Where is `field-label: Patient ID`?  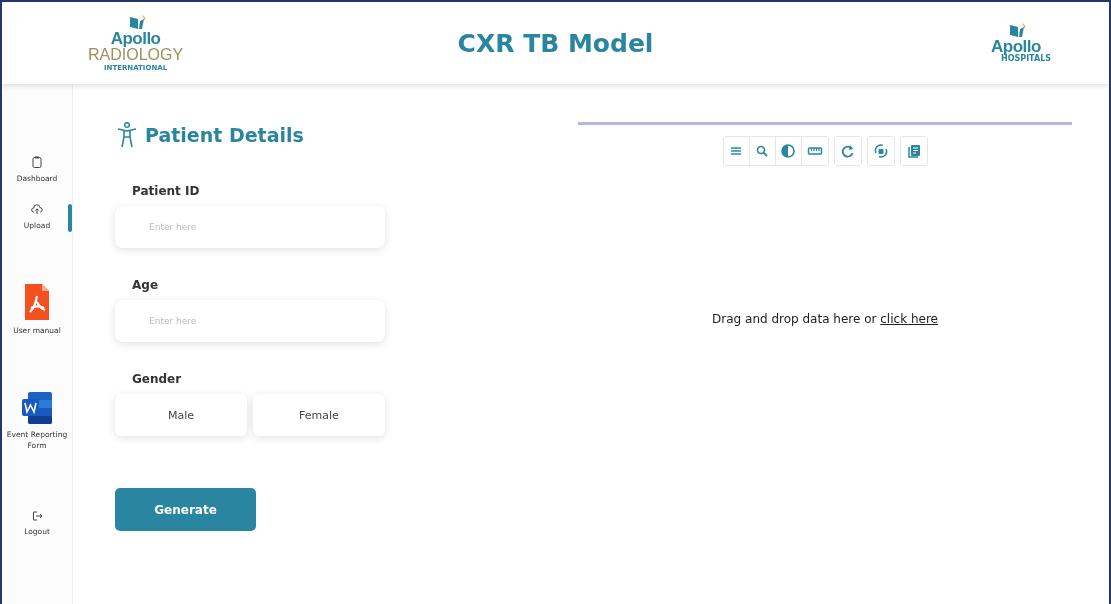 field-label: Patient ID is located at coordinates (166, 191).